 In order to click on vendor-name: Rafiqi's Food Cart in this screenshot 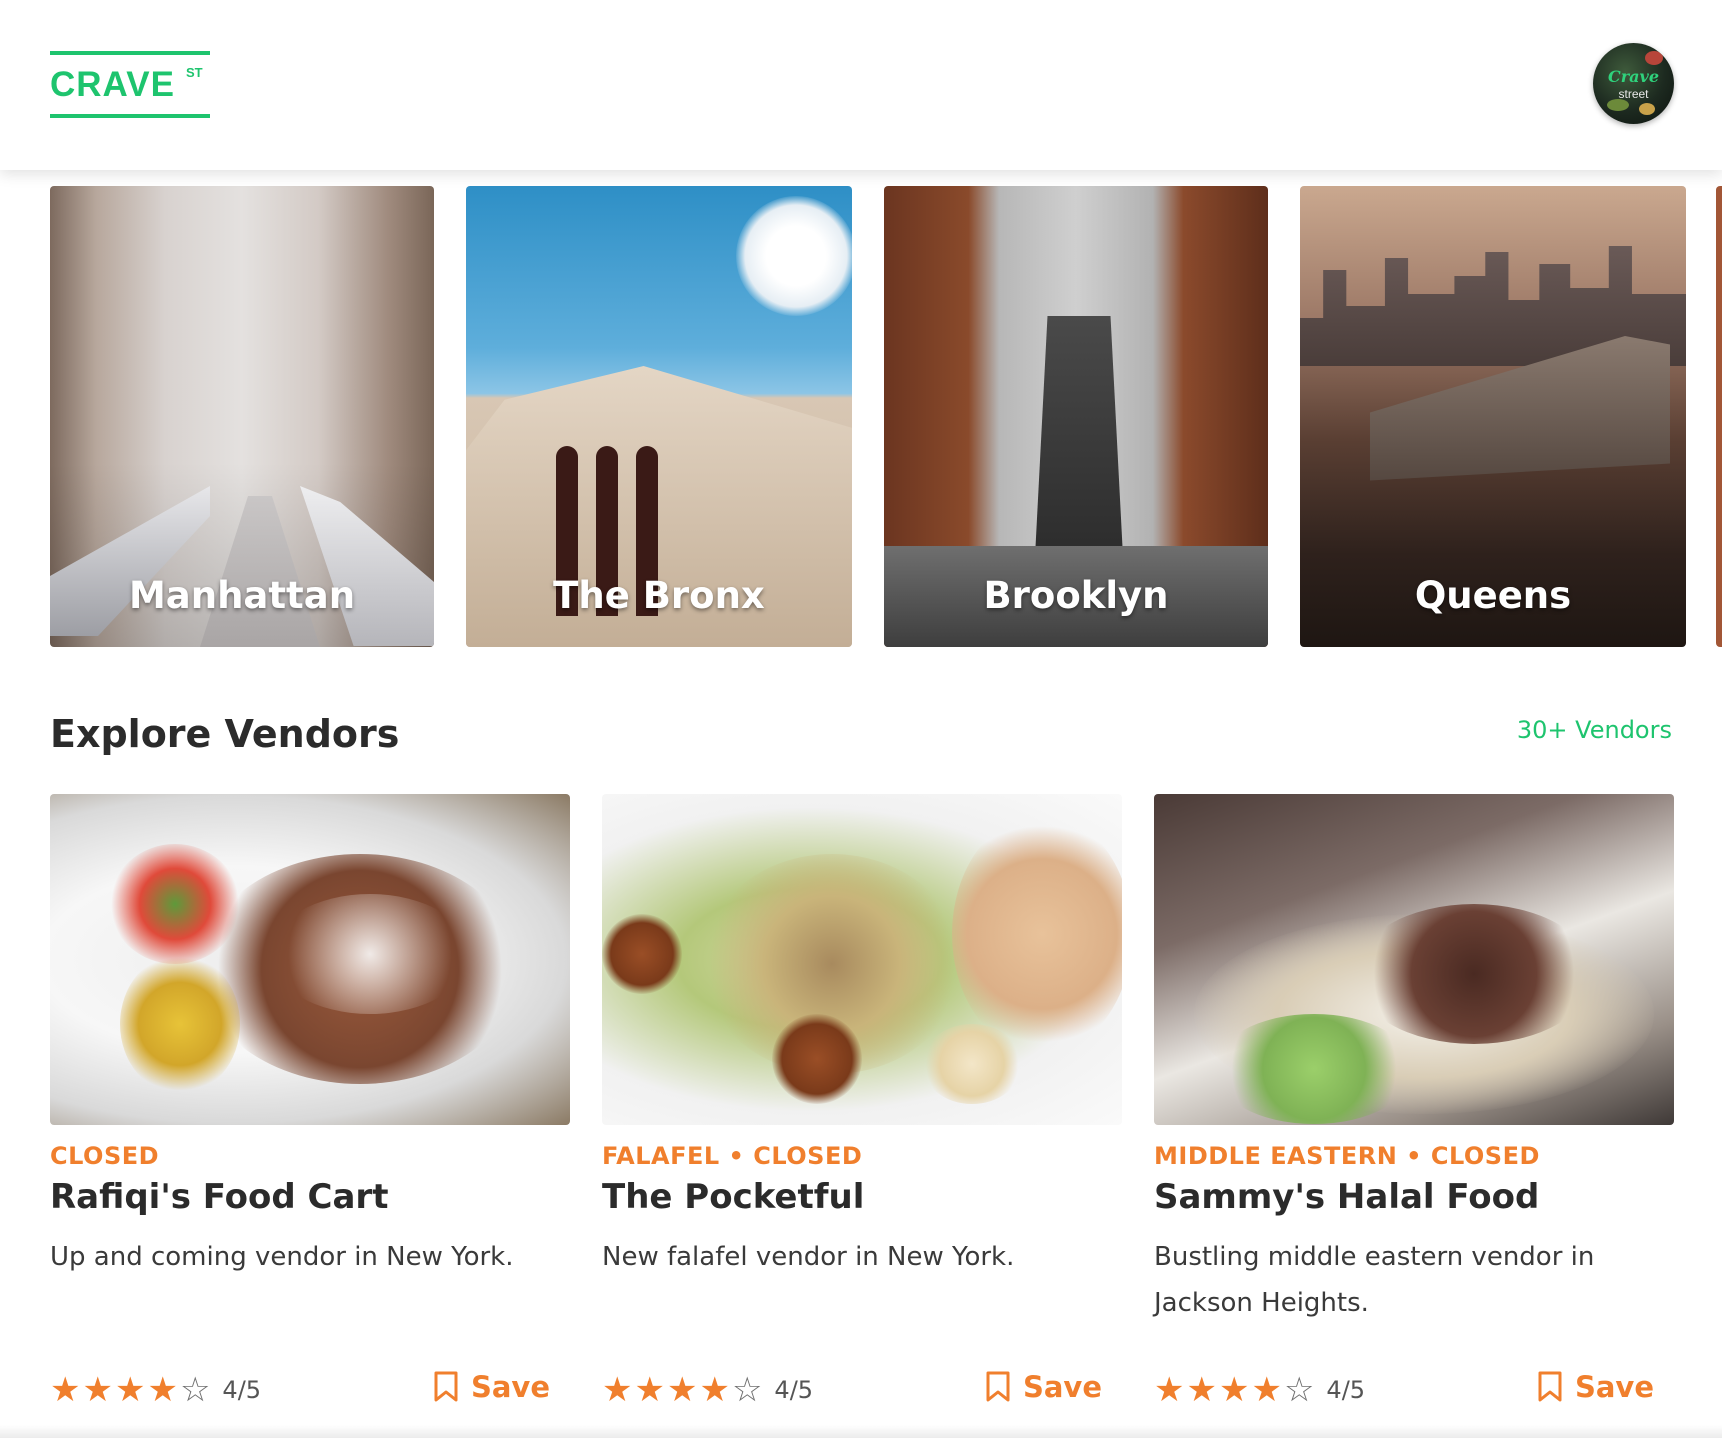, I will do `click(219, 1197)`.